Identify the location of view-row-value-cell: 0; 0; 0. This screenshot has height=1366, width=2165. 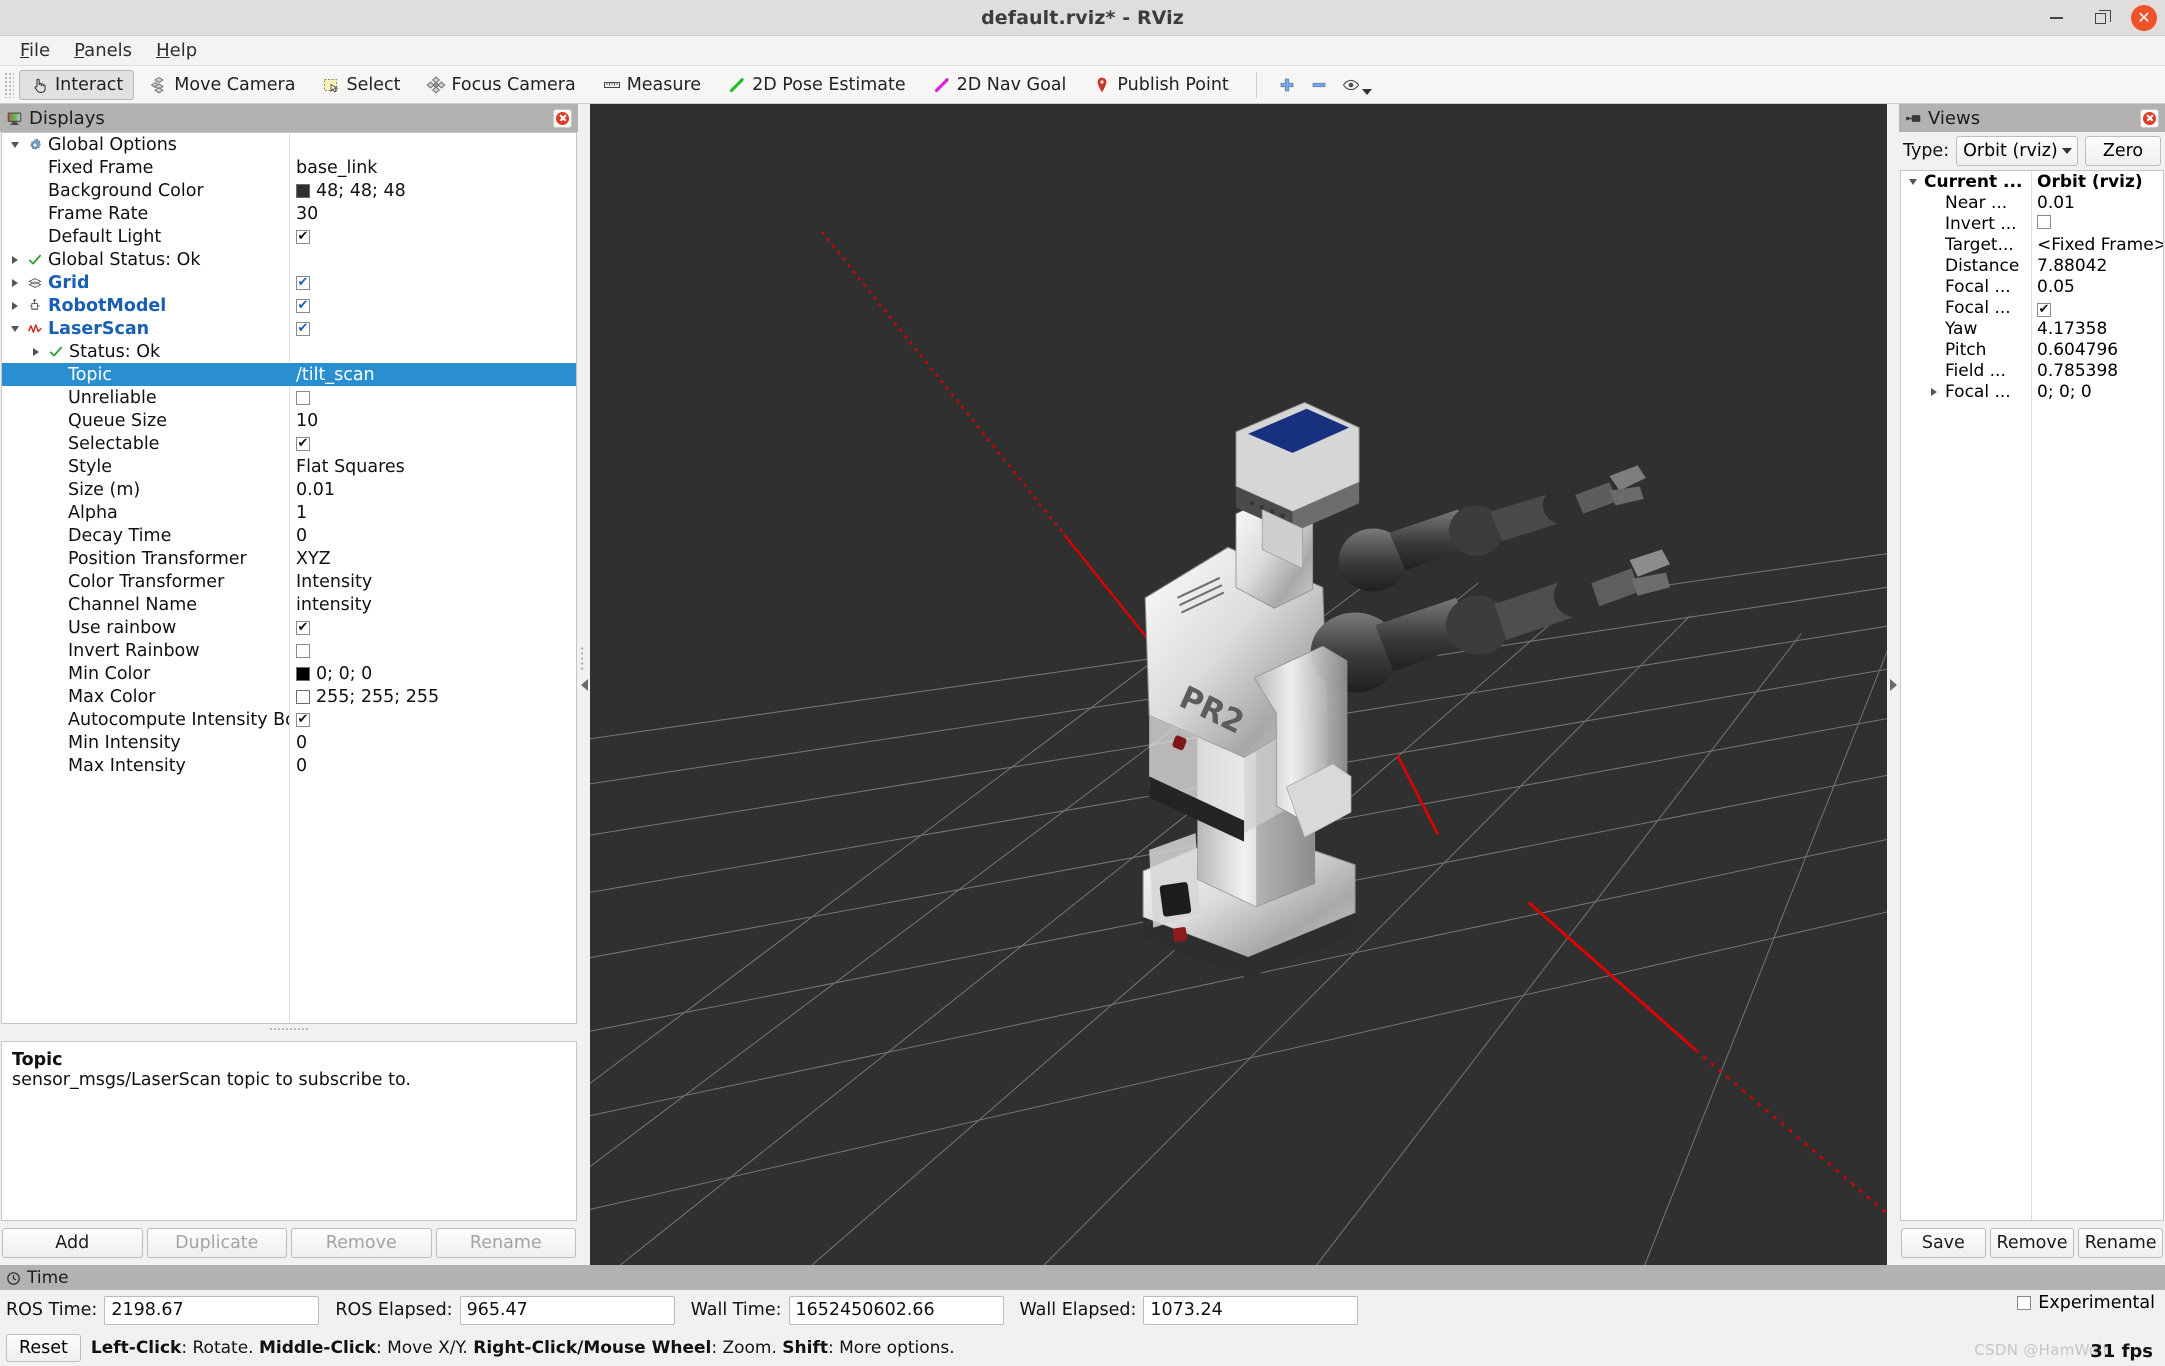
(2097, 392).